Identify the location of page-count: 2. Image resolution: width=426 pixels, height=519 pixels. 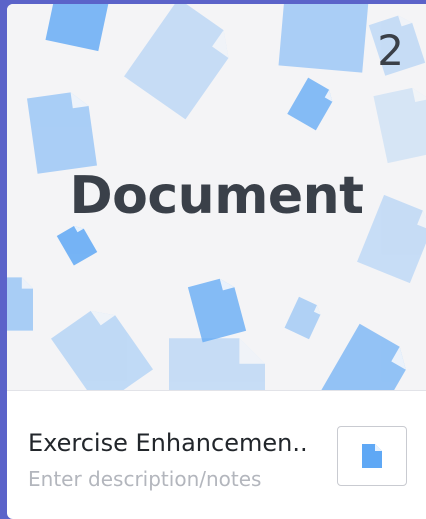
(390, 50).